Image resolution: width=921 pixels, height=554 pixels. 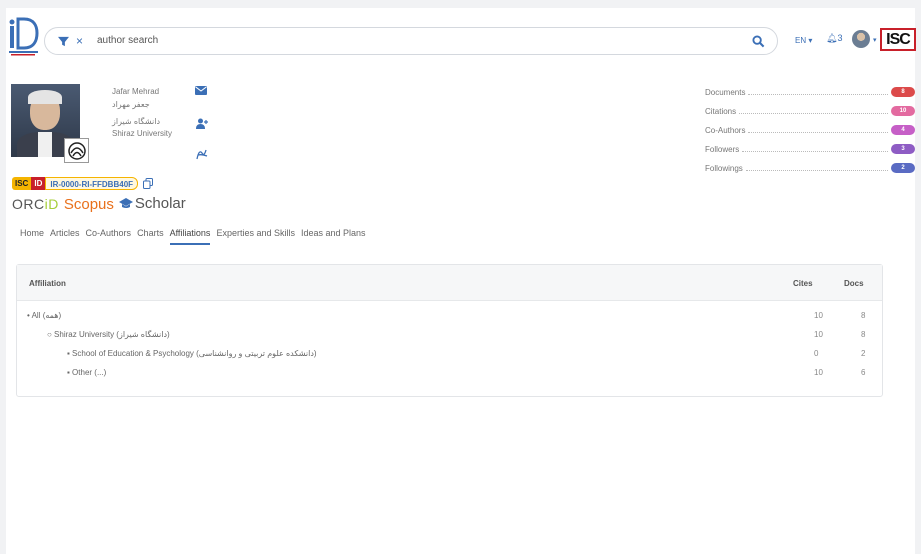 I want to click on stat-followings: Followings 2, so click(x=810, y=168).